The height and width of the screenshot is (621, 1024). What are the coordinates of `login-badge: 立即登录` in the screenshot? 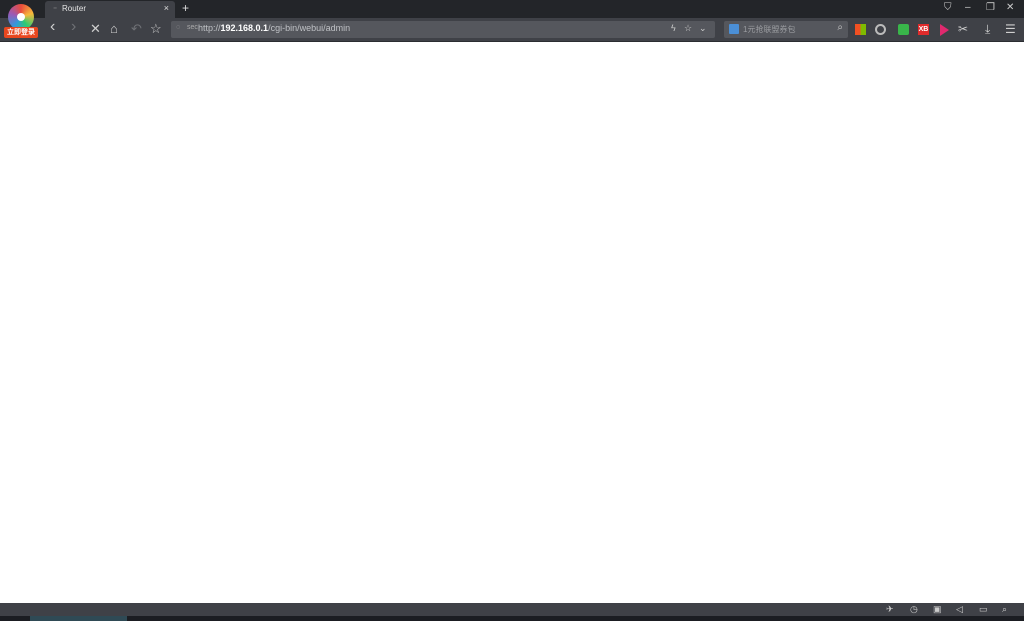 It's located at (21, 32).